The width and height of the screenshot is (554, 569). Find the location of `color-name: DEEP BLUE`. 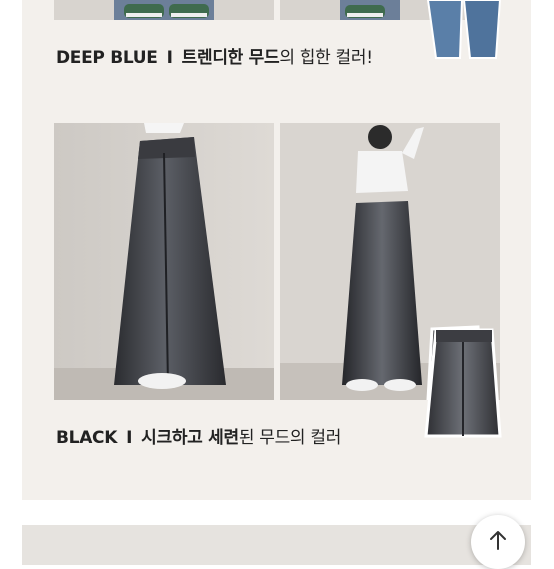

color-name: DEEP BLUE is located at coordinates (107, 58).